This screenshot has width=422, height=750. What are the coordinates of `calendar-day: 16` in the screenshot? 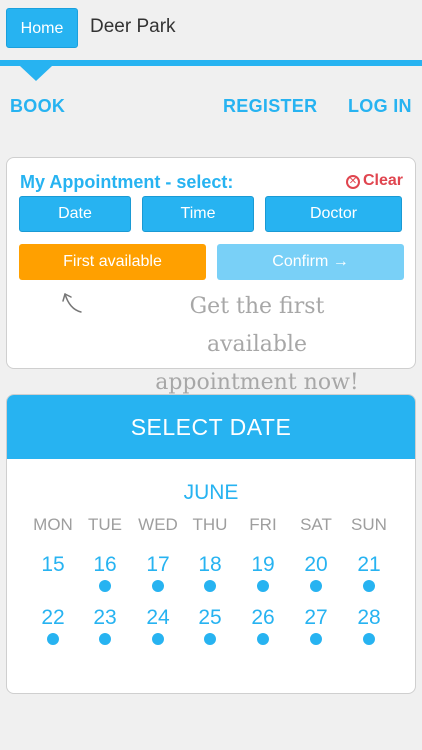 It's located at (105, 565).